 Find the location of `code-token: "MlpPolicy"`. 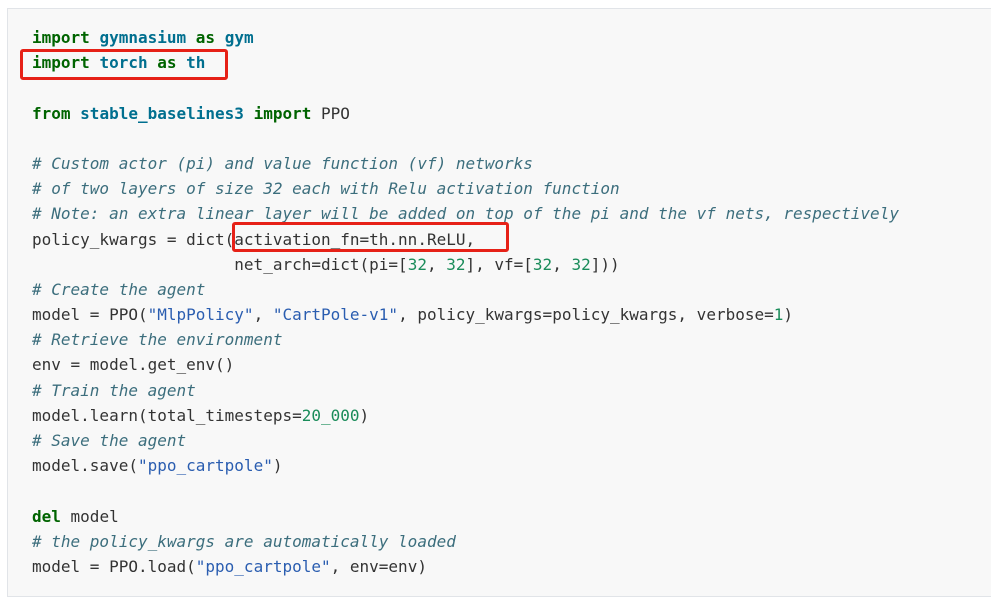

code-token: "MlpPolicy" is located at coordinates (200, 315).